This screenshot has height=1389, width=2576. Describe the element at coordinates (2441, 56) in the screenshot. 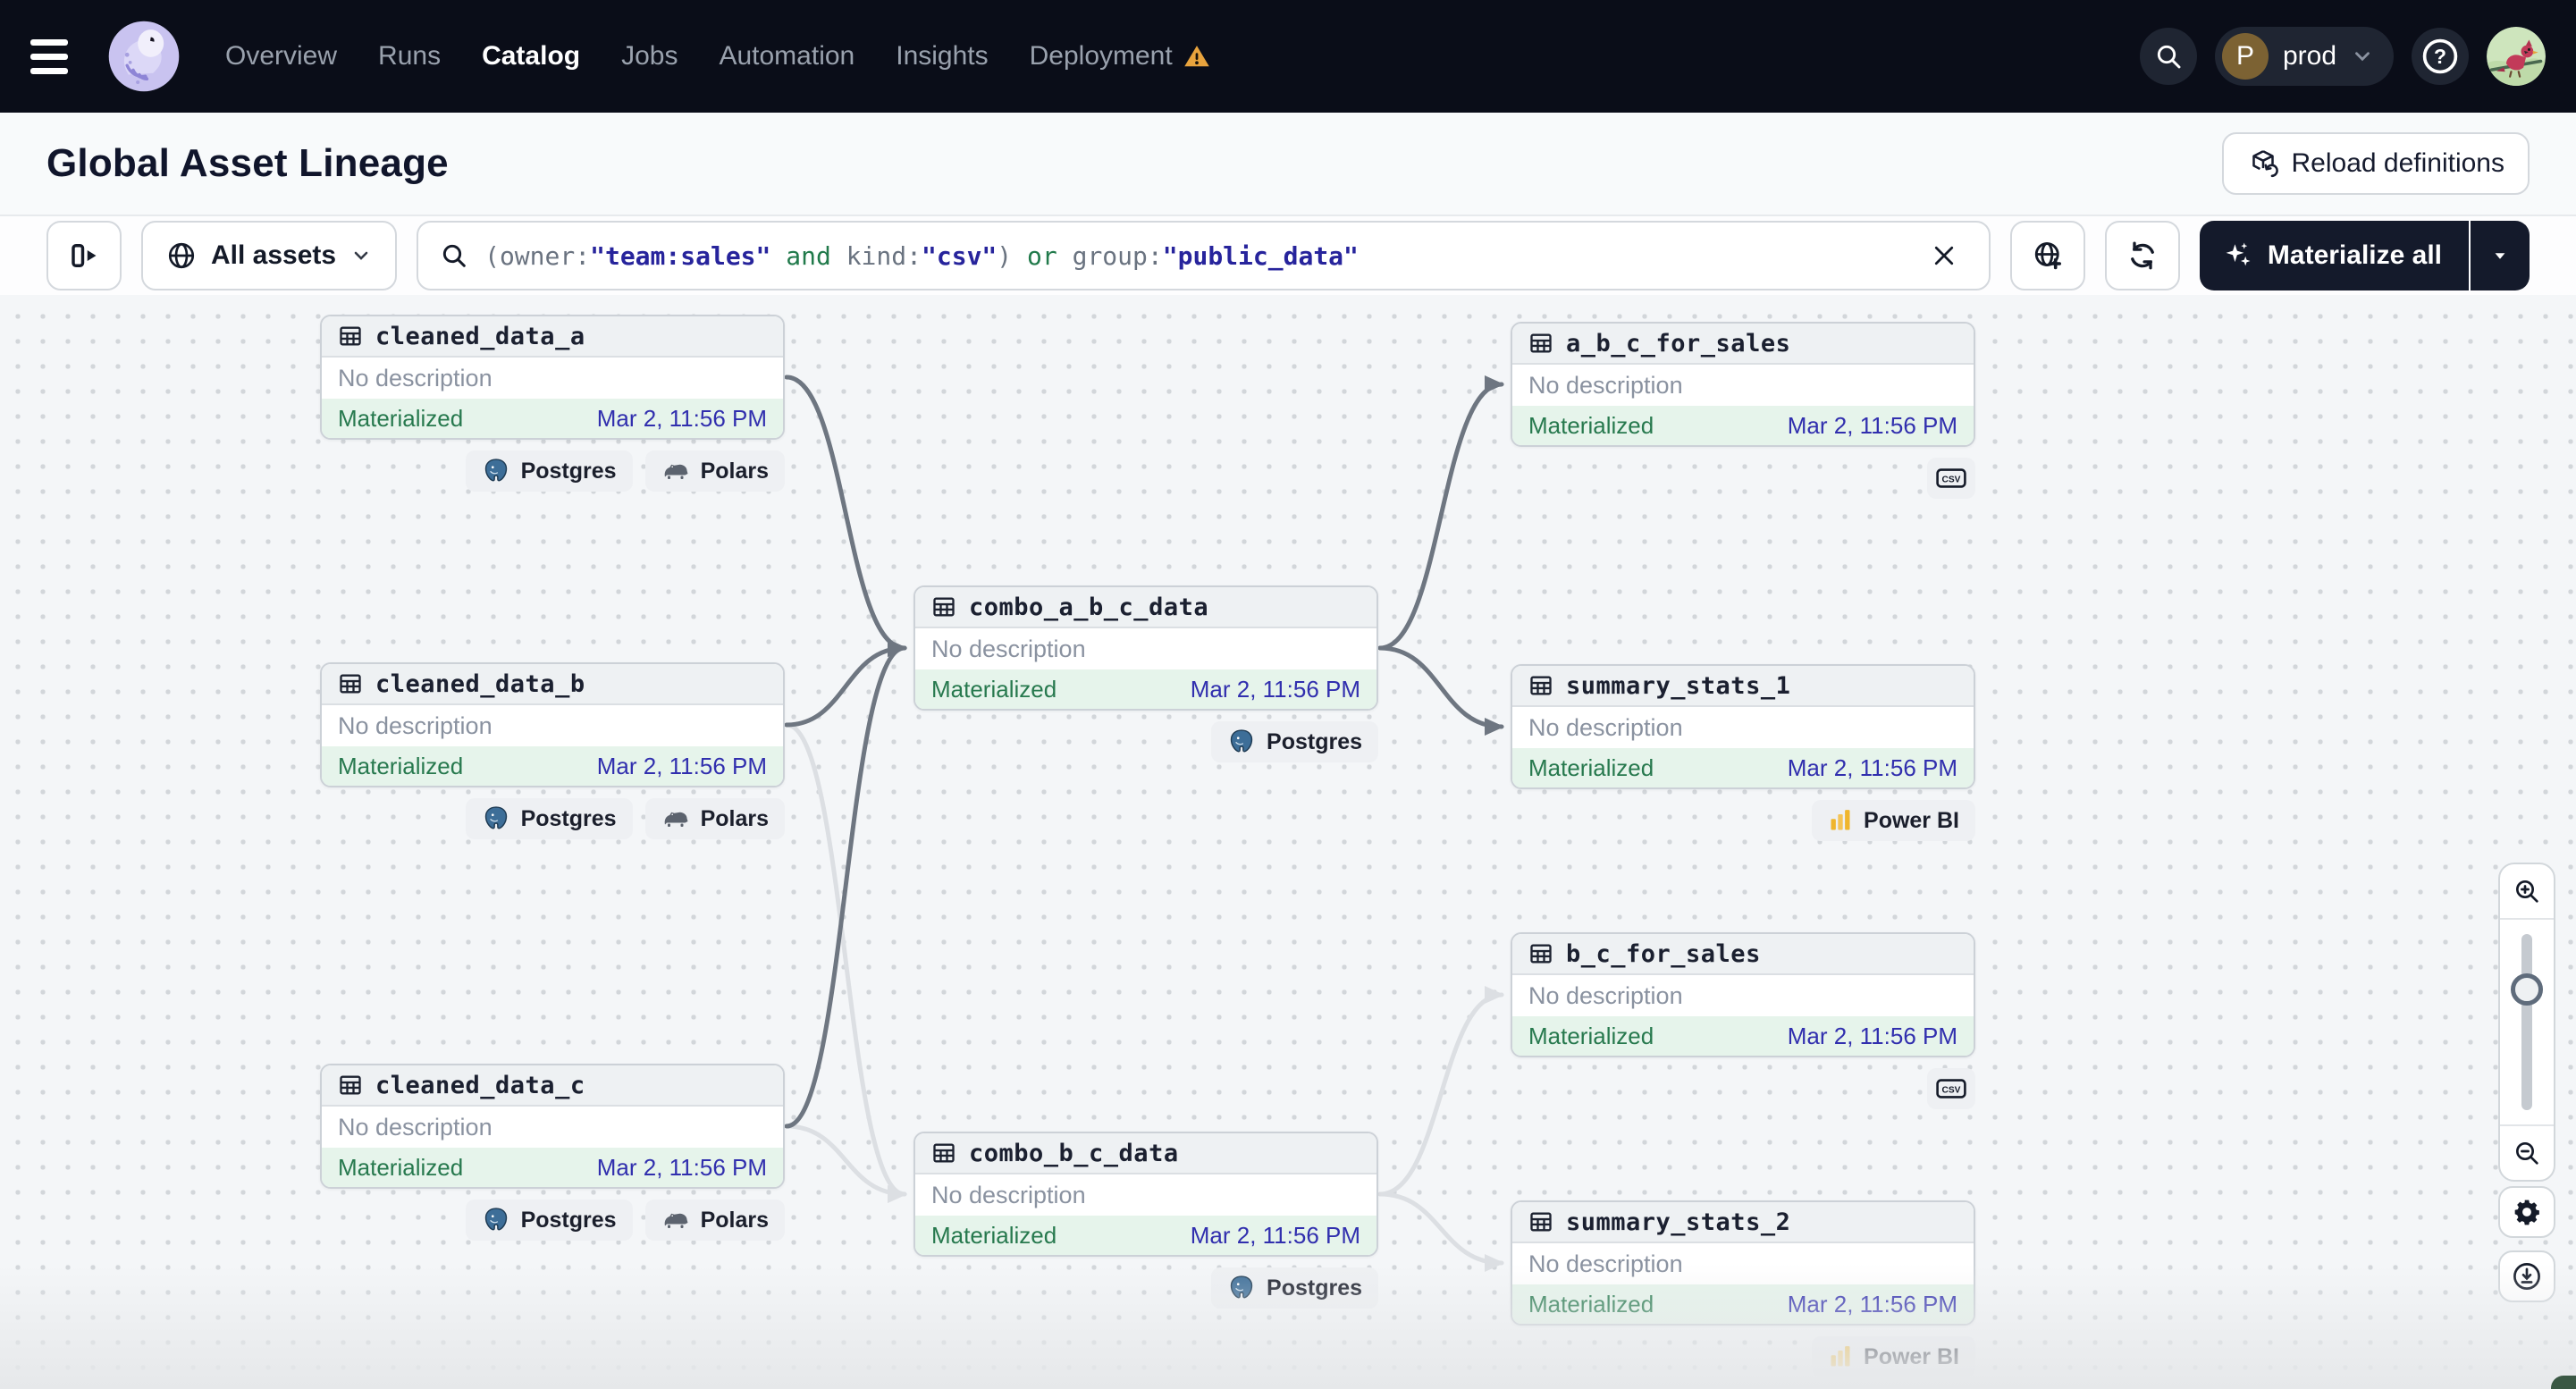

I see `help-button: ?` at that location.